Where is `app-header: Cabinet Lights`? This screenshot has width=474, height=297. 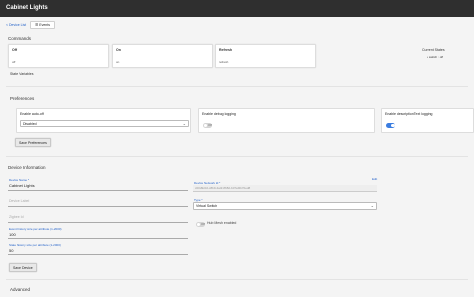 app-header: Cabinet Lights is located at coordinates (237, 8).